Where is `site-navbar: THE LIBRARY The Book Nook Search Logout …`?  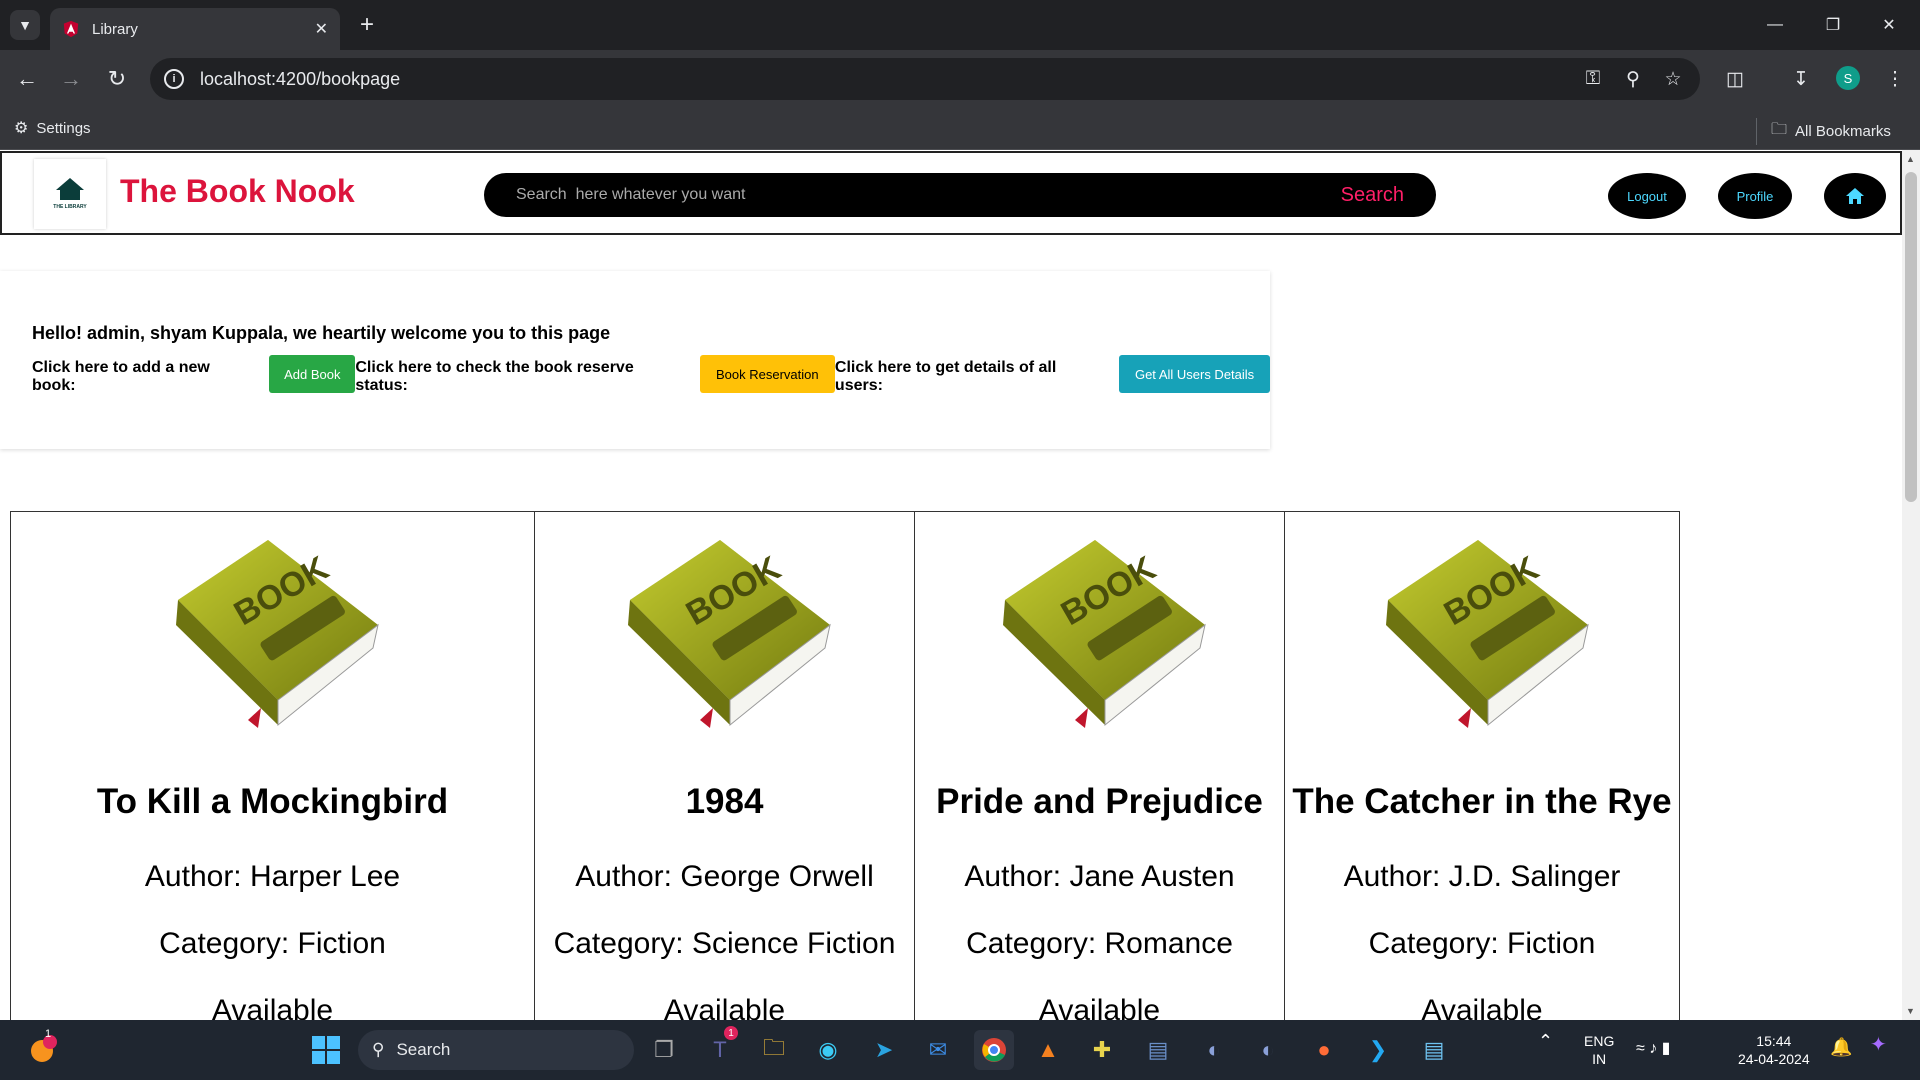
site-navbar: THE LIBRARY The Book Nook Search Logout … is located at coordinates (951, 193).